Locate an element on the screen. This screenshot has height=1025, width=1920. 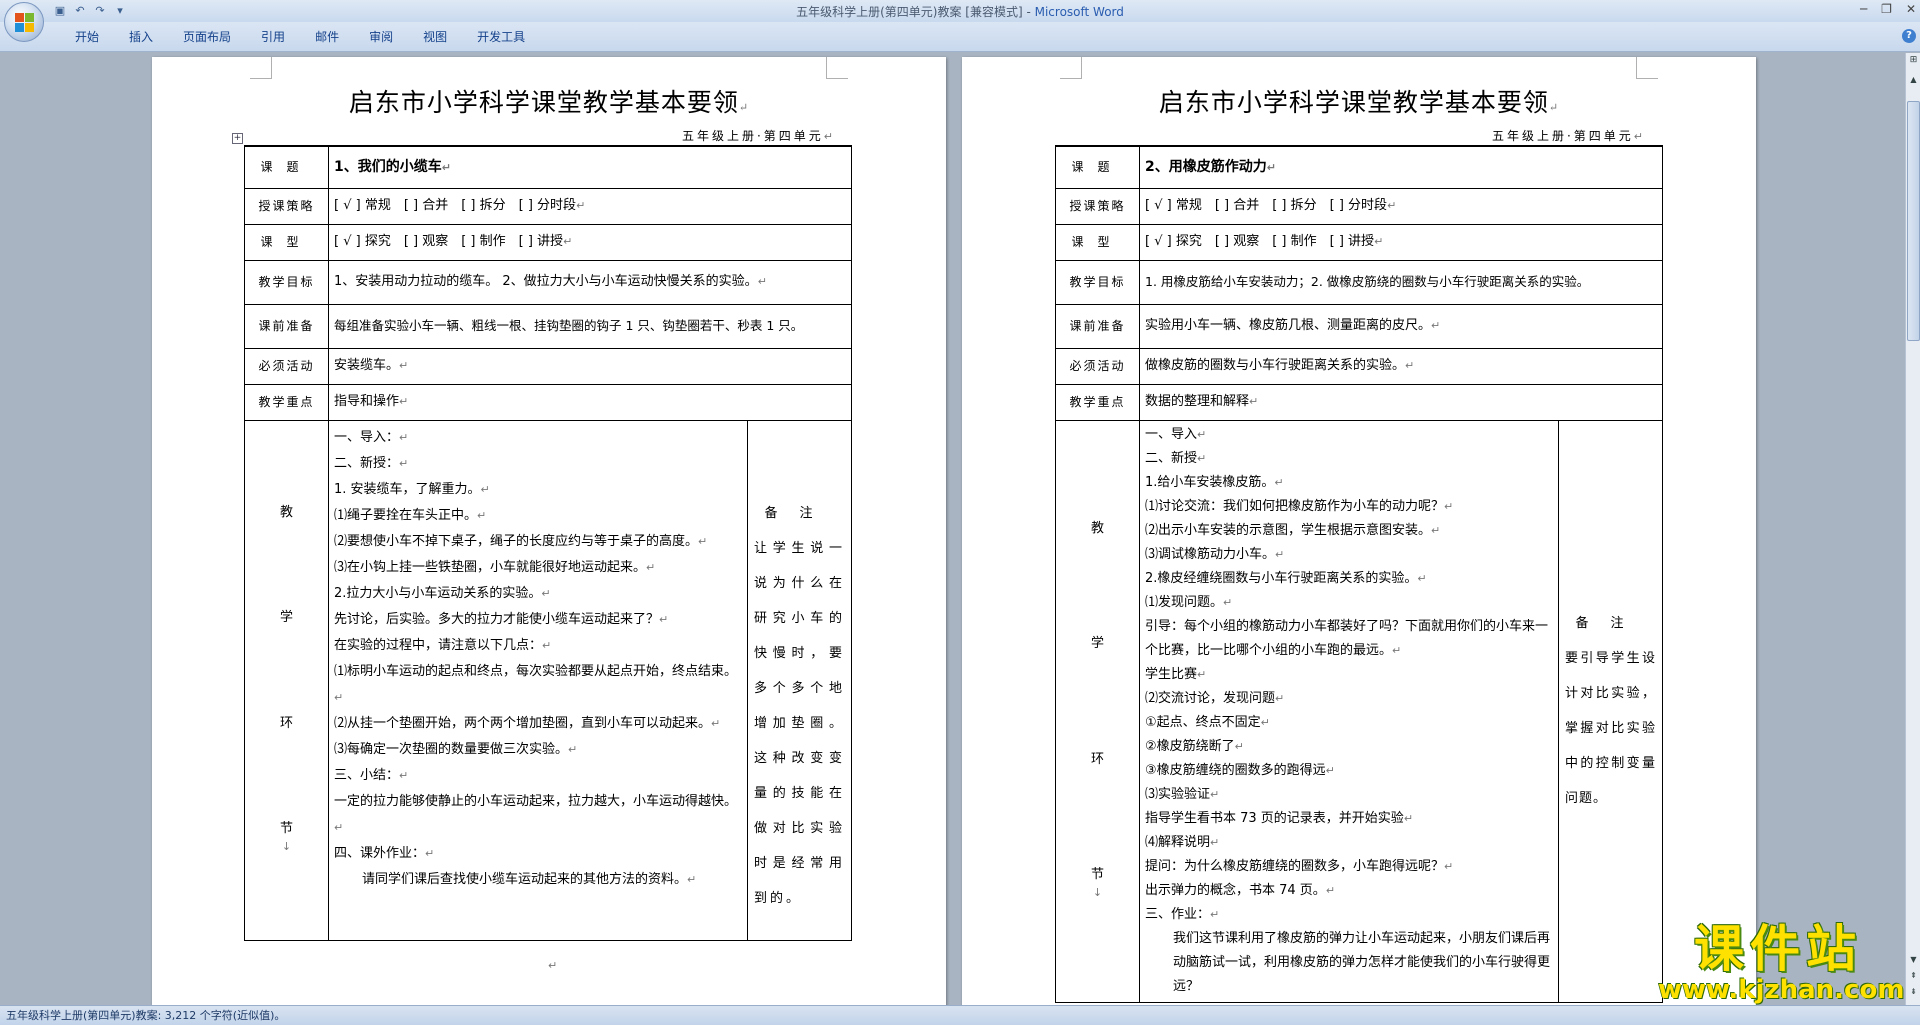
label-strategy: 授课策略 is located at coordinates (286, 206).